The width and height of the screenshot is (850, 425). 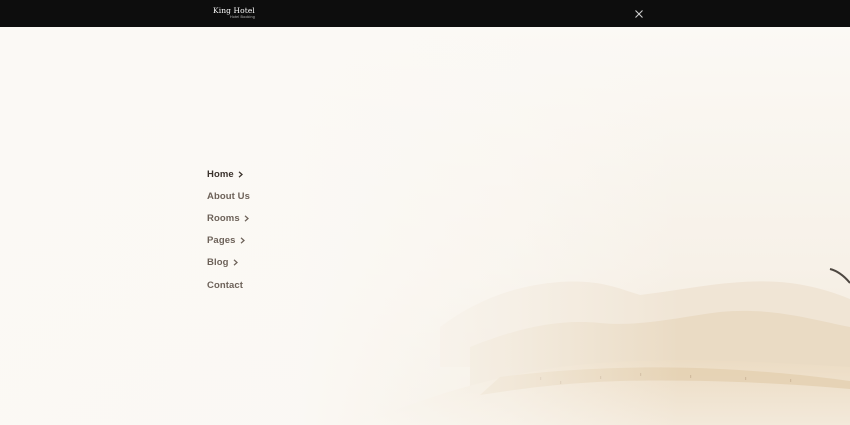 What do you see at coordinates (425, 13) in the screenshot?
I see `top-navbar: King Hotel Hotel Booking` at bounding box center [425, 13].